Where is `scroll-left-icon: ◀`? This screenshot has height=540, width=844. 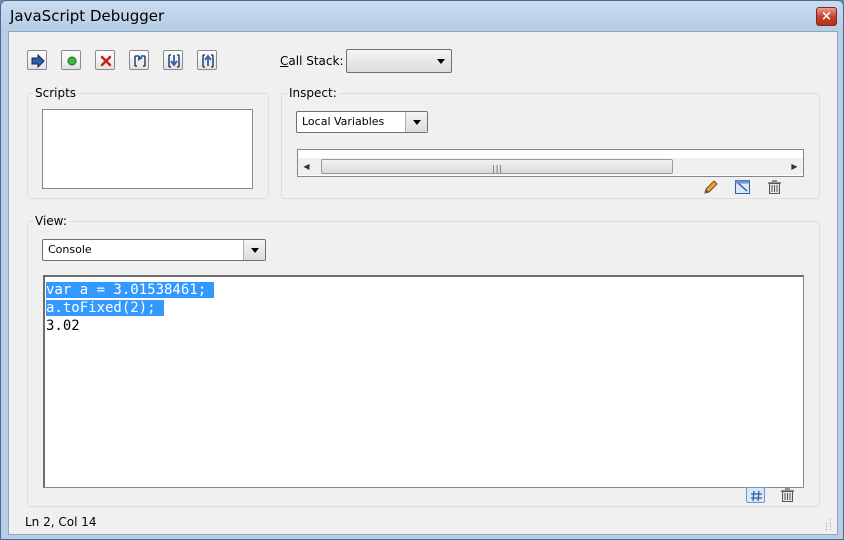
scroll-left-icon: ◀ is located at coordinates (306, 166).